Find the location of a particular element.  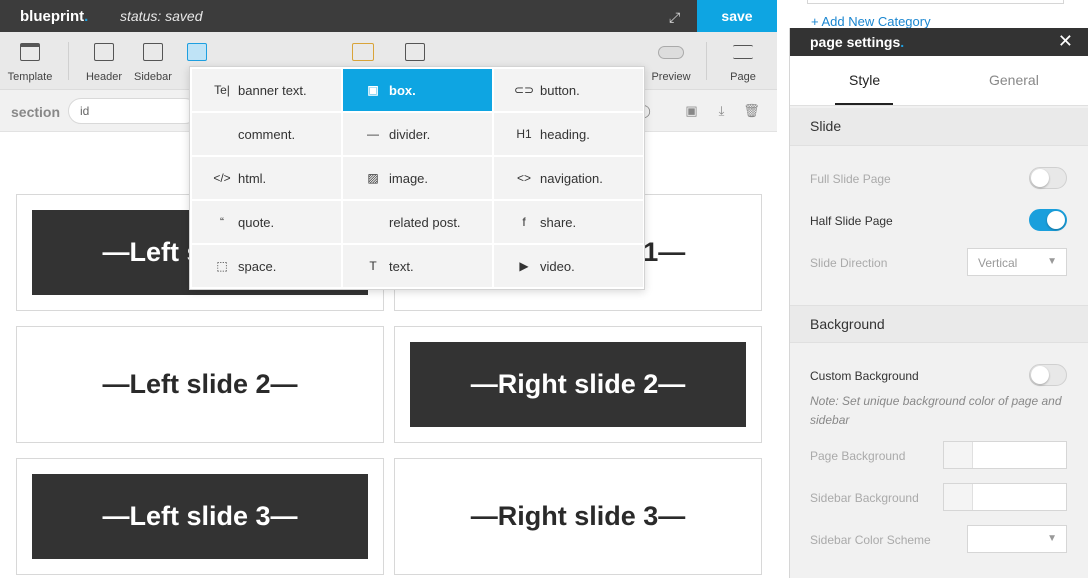

menu-item-comment: comment. is located at coordinates (266, 134).